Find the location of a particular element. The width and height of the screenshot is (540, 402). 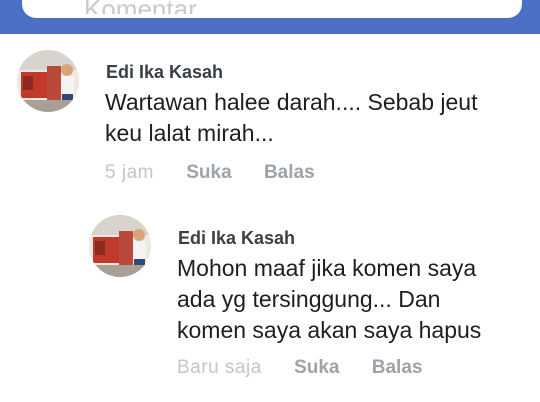

comment-meta: Baru saja Suka Balas is located at coordinates (299, 368).